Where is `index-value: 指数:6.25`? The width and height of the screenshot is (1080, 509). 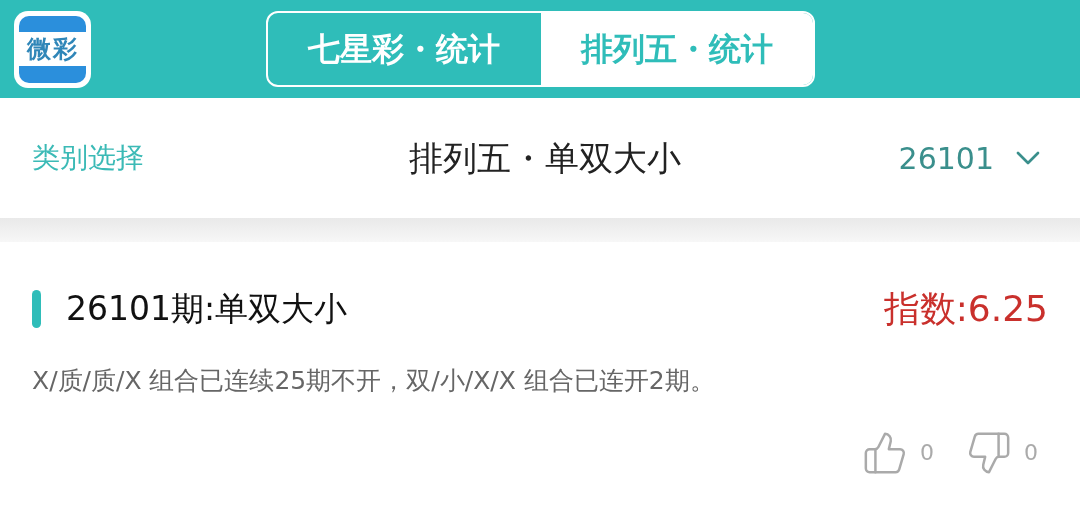 index-value: 指数:6.25 is located at coordinates (965, 309).